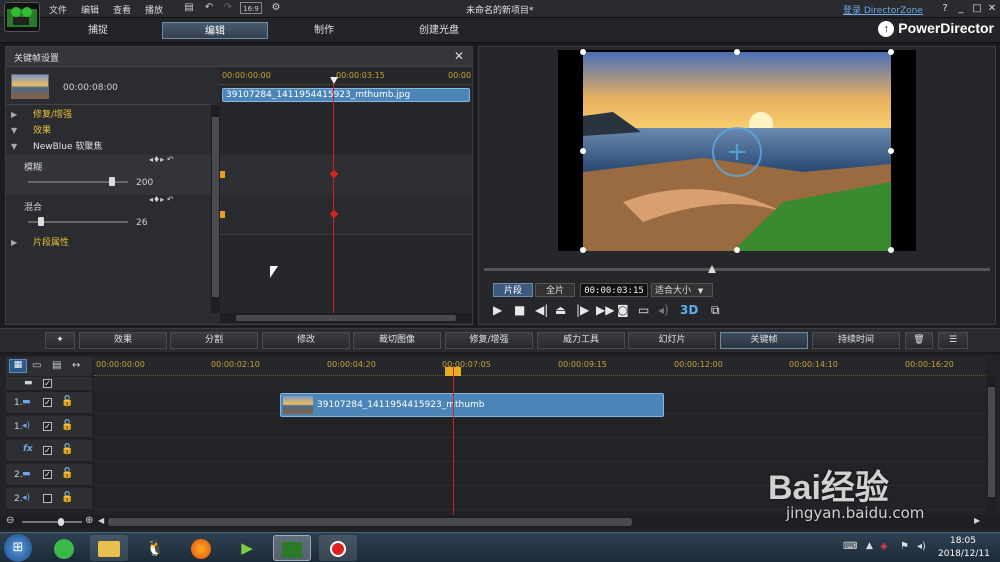 This screenshot has width=1000, height=562. I want to click on keyframe-hscroll, so click(346, 318).